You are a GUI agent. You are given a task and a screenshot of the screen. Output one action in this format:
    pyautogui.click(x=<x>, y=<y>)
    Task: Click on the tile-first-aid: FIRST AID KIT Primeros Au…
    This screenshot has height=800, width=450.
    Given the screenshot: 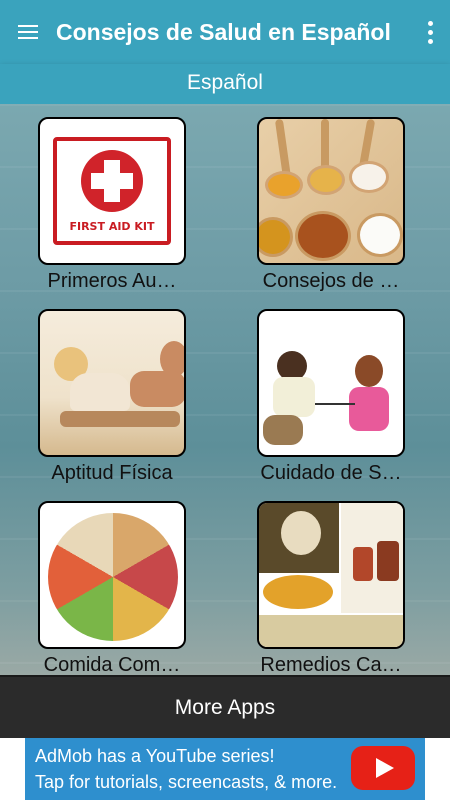 What is the action you would take?
    pyautogui.click(x=118, y=205)
    